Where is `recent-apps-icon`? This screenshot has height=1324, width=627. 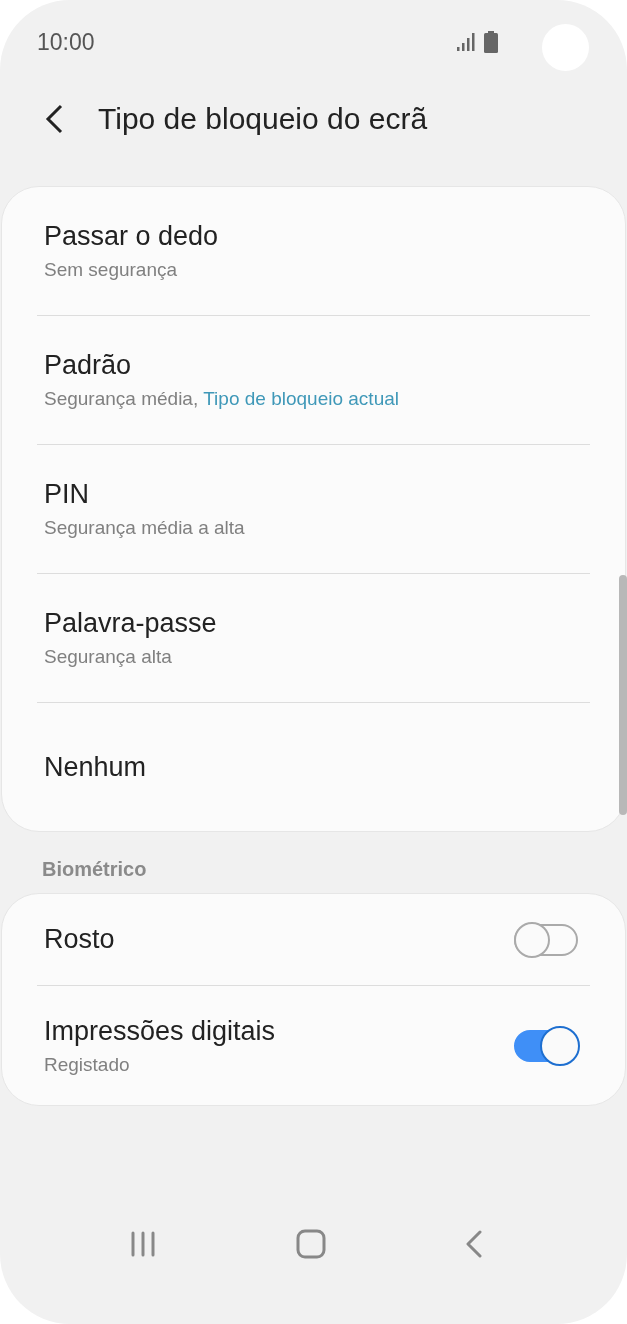 recent-apps-icon is located at coordinates (143, 1244).